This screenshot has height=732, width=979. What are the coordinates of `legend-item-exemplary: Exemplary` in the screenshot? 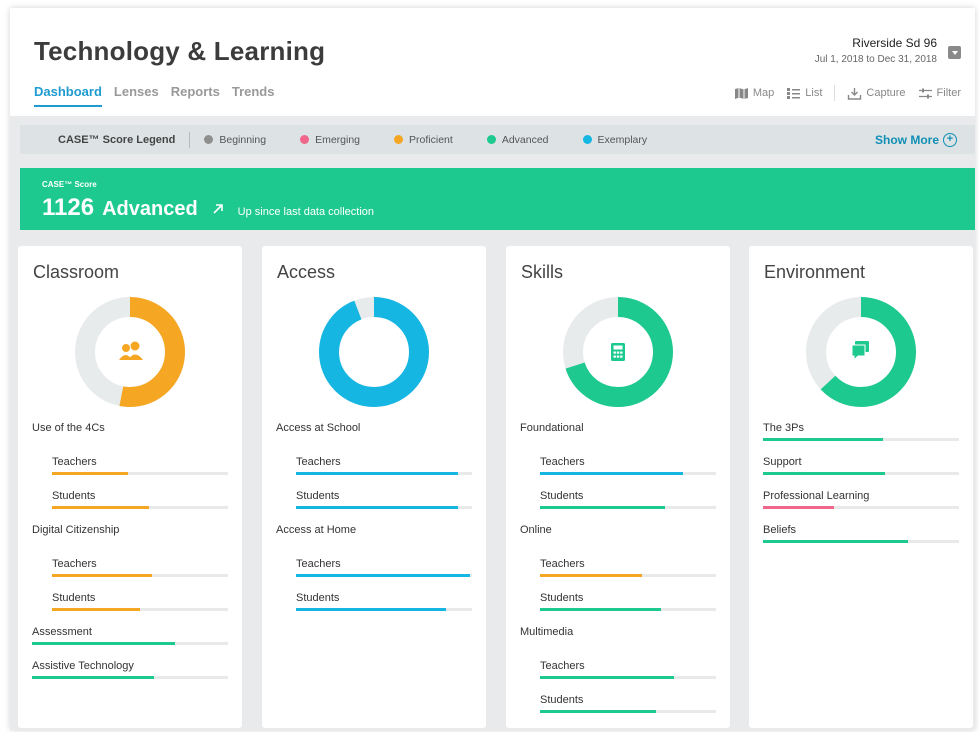 It's located at (615, 139).